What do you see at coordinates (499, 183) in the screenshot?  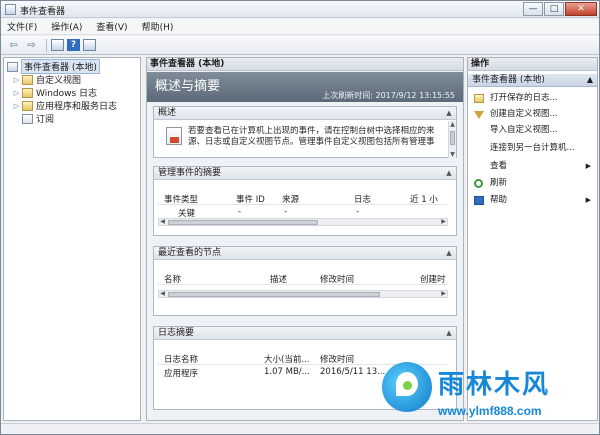 I see `action-label: 刷新` at bounding box center [499, 183].